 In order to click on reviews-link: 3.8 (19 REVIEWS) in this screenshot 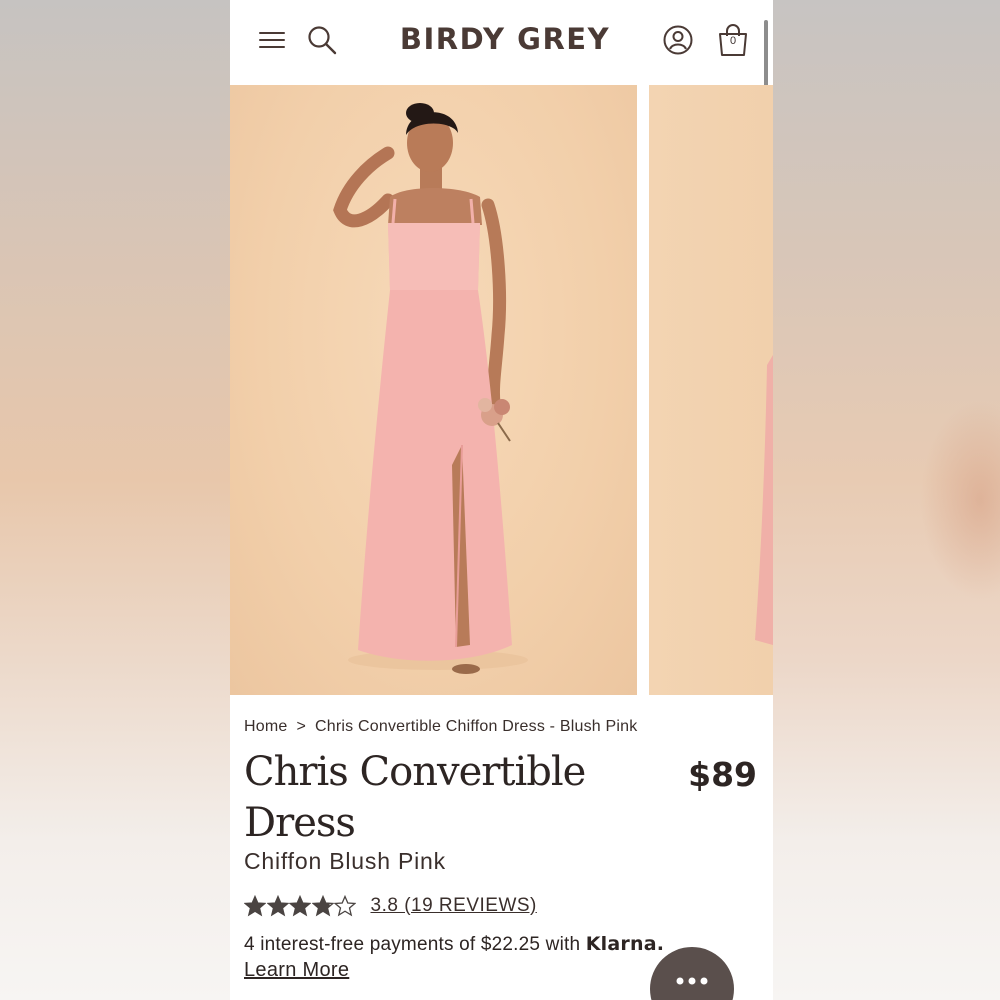, I will do `click(454, 906)`.